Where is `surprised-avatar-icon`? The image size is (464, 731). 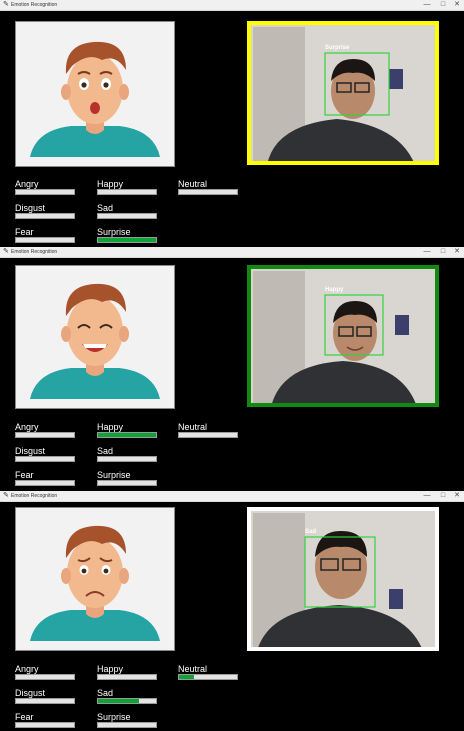
surprised-avatar-icon is located at coordinates (95, 99).